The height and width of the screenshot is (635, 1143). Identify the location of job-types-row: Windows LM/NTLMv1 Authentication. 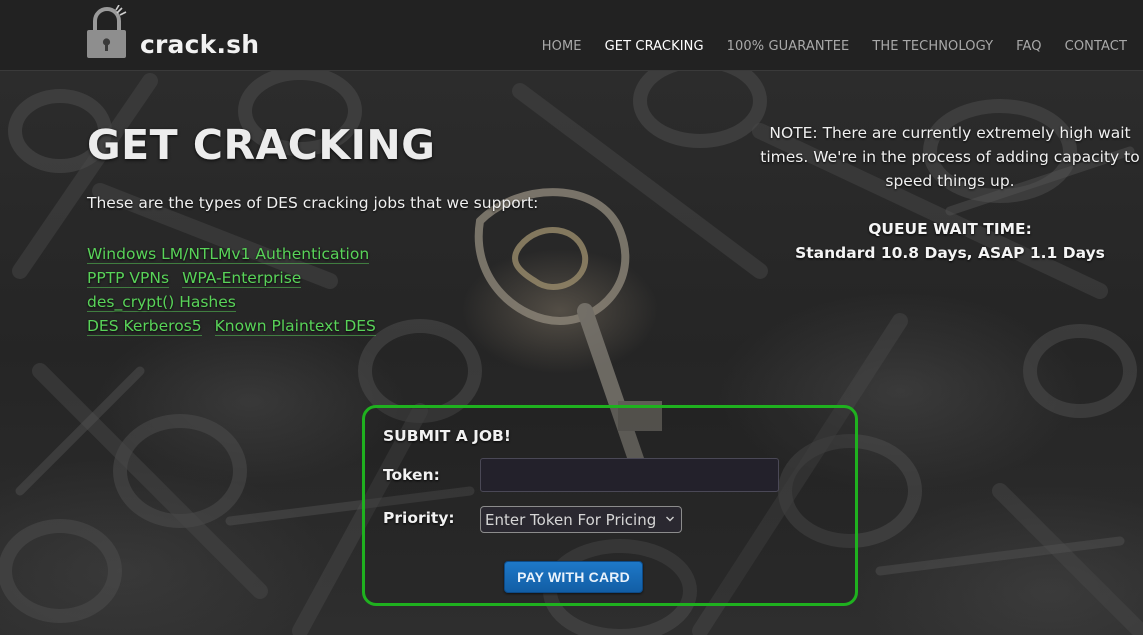
(238, 254).